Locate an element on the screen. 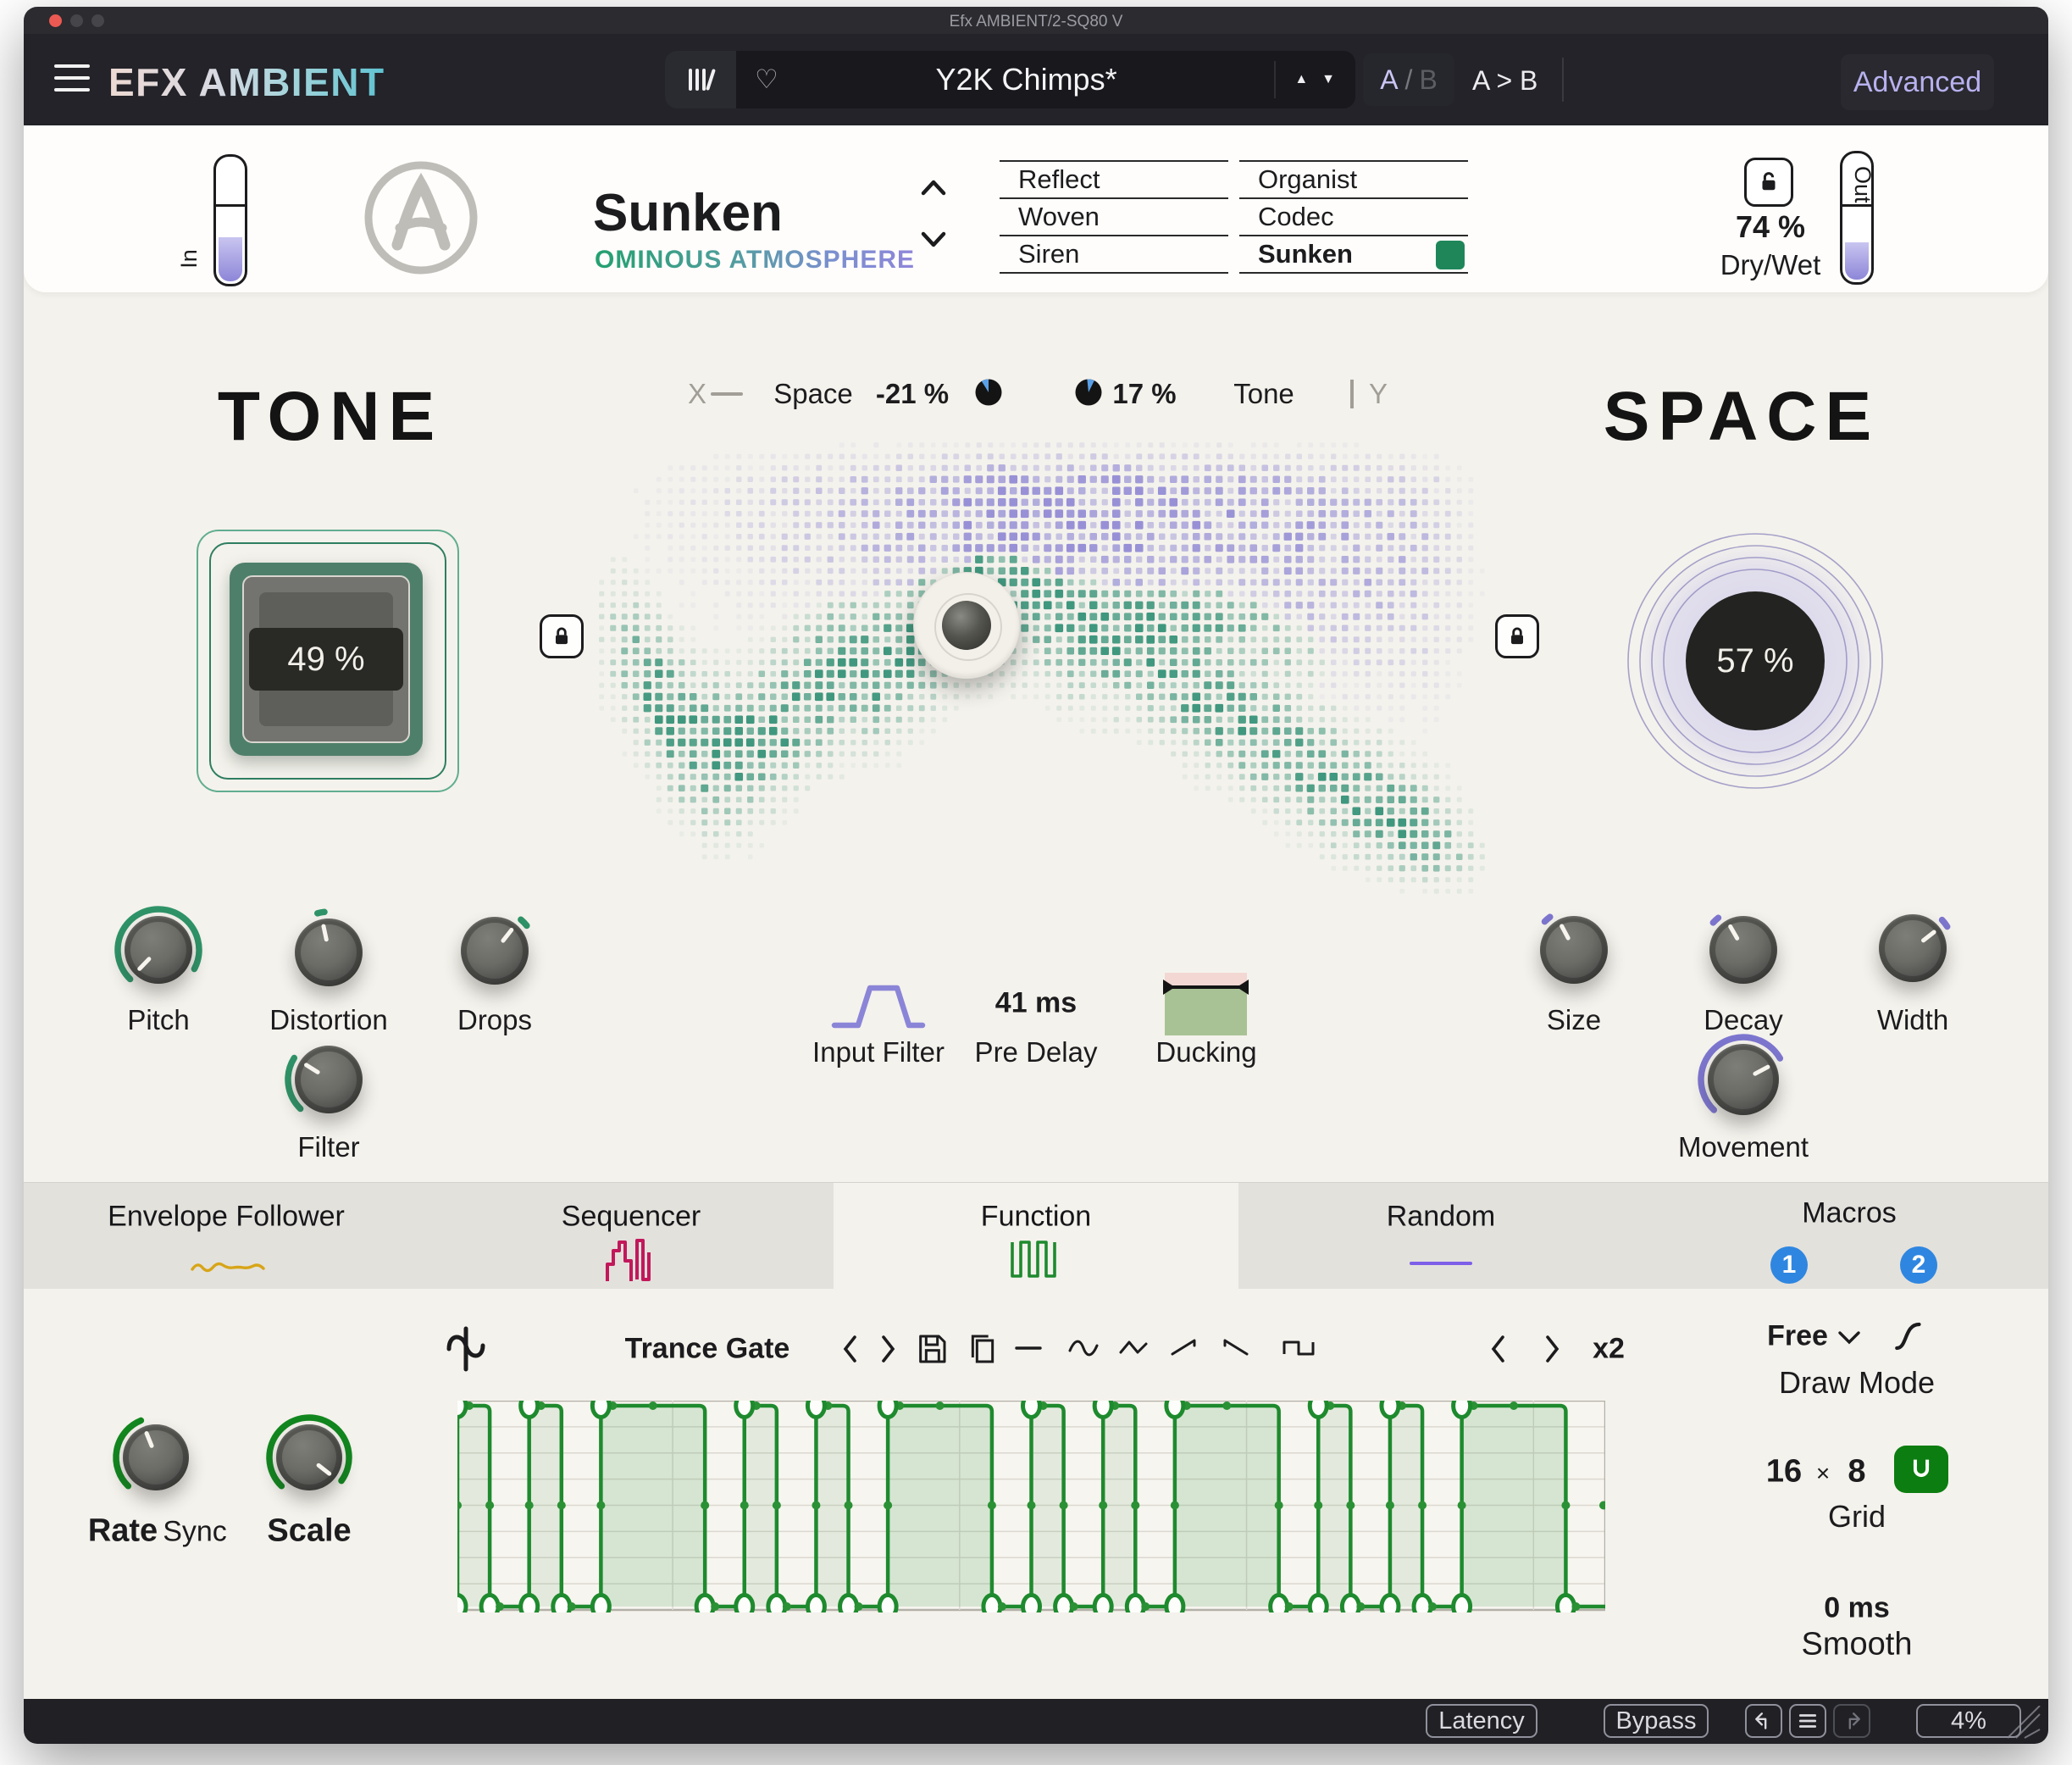 The image size is (2072, 1765). envelope-follower-icon is located at coordinates (228, 1267).